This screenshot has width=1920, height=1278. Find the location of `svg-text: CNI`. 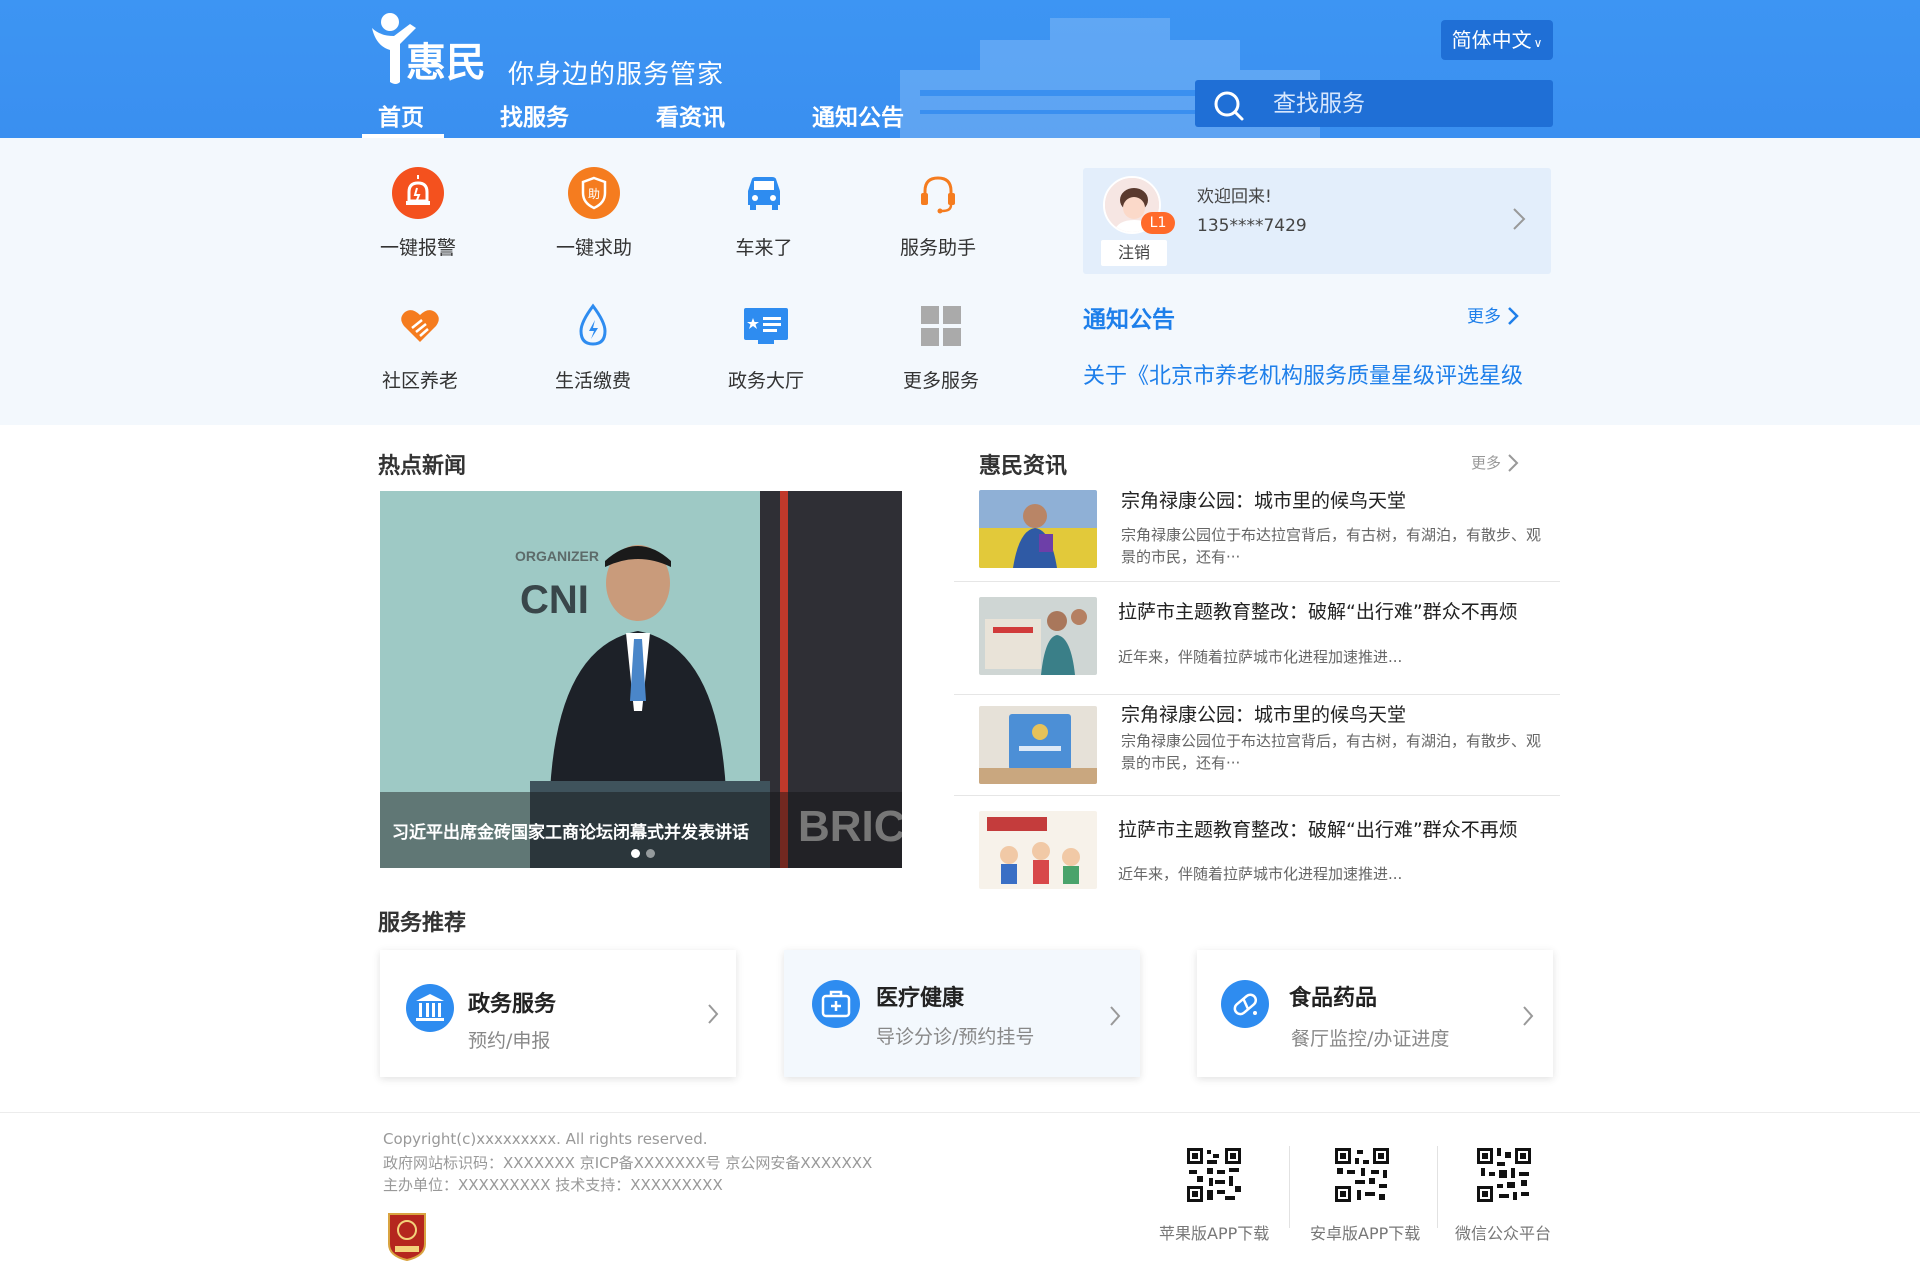

svg-text: CNI is located at coordinates (554, 600).